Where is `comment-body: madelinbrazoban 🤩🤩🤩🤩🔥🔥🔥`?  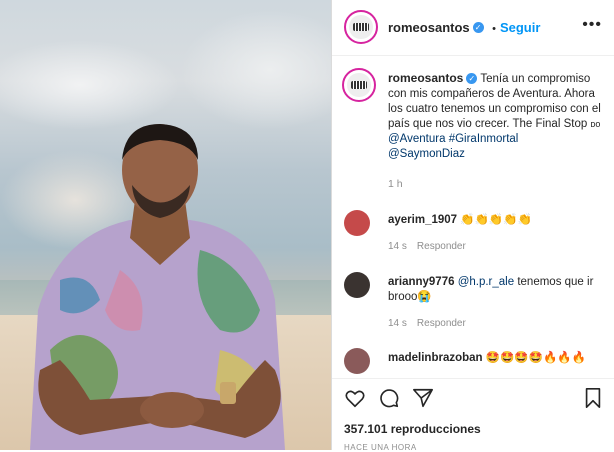 comment-body: madelinbrazoban 🤩🤩🤩🤩🔥🔥🔥 is located at coordinates (497, 358).